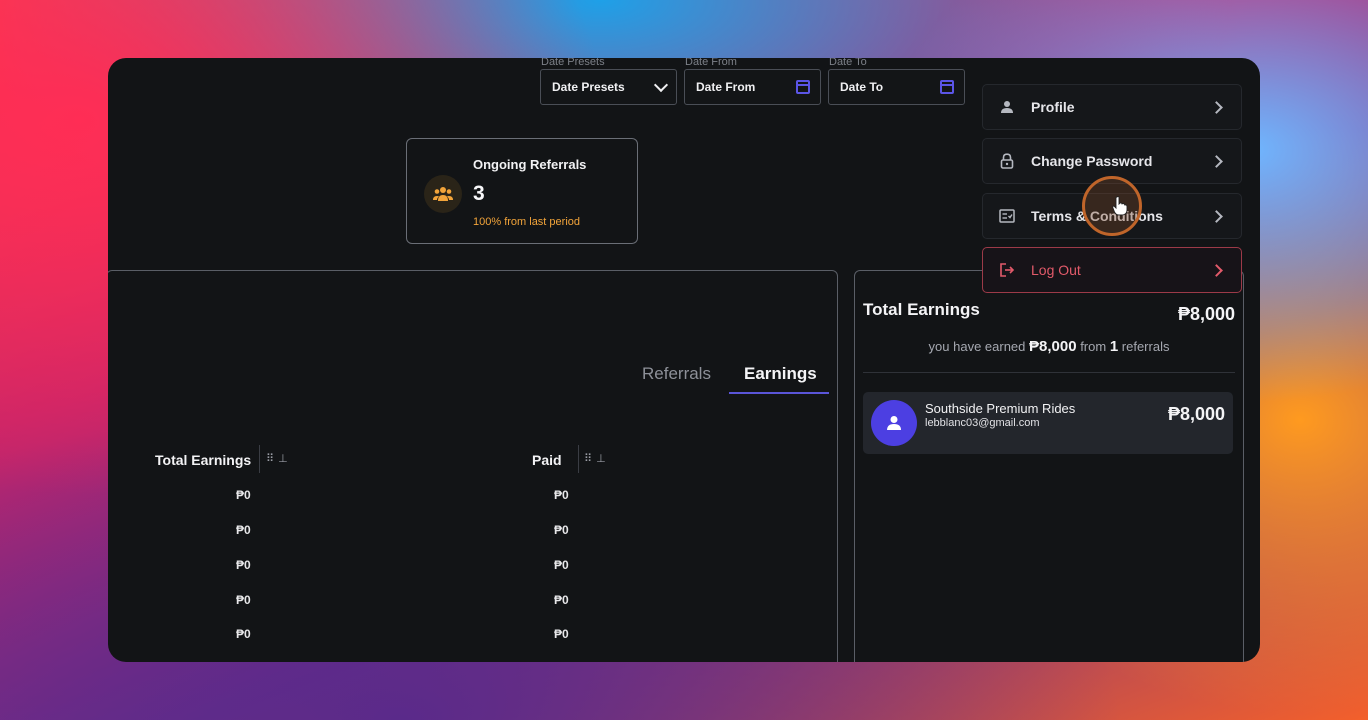 The image size is (1368, 720). What do you see at coordinates (1007, 270) in the screenshot?
I see `logout-icon` at bounding box center [1007, 270].